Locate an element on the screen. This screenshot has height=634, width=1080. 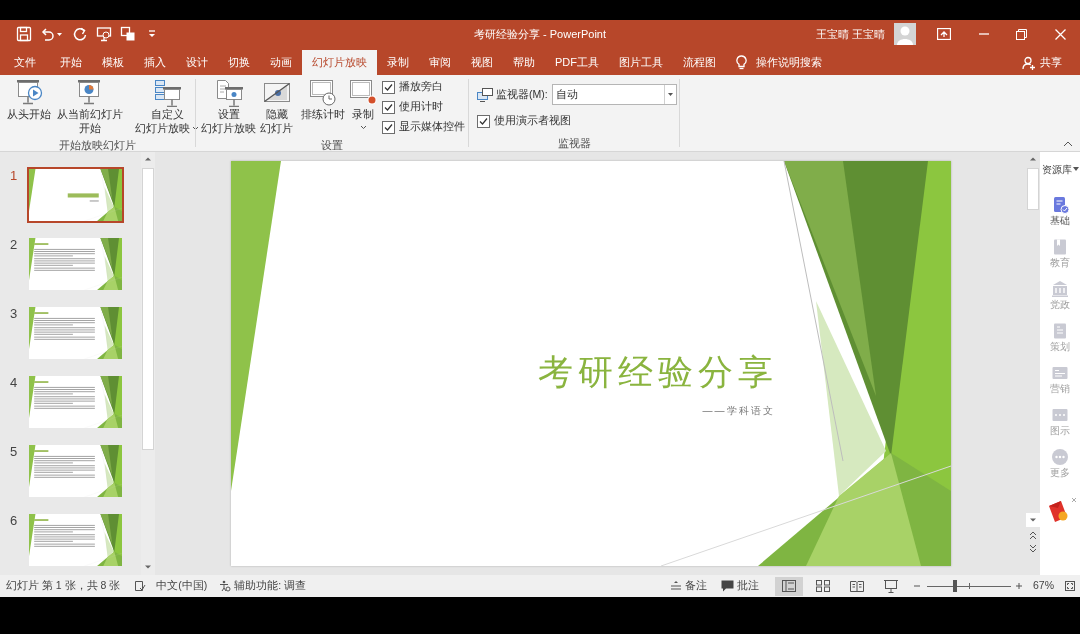
redo-icon is located at coordinates (80, 34).